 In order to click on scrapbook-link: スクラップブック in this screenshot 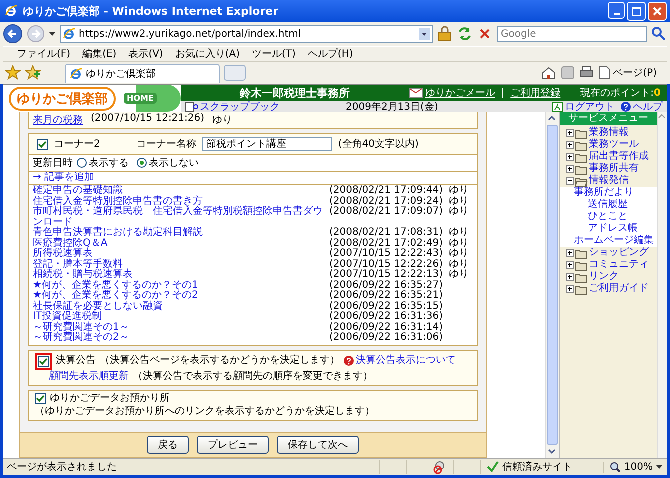, I will do `click(232, 107)`.